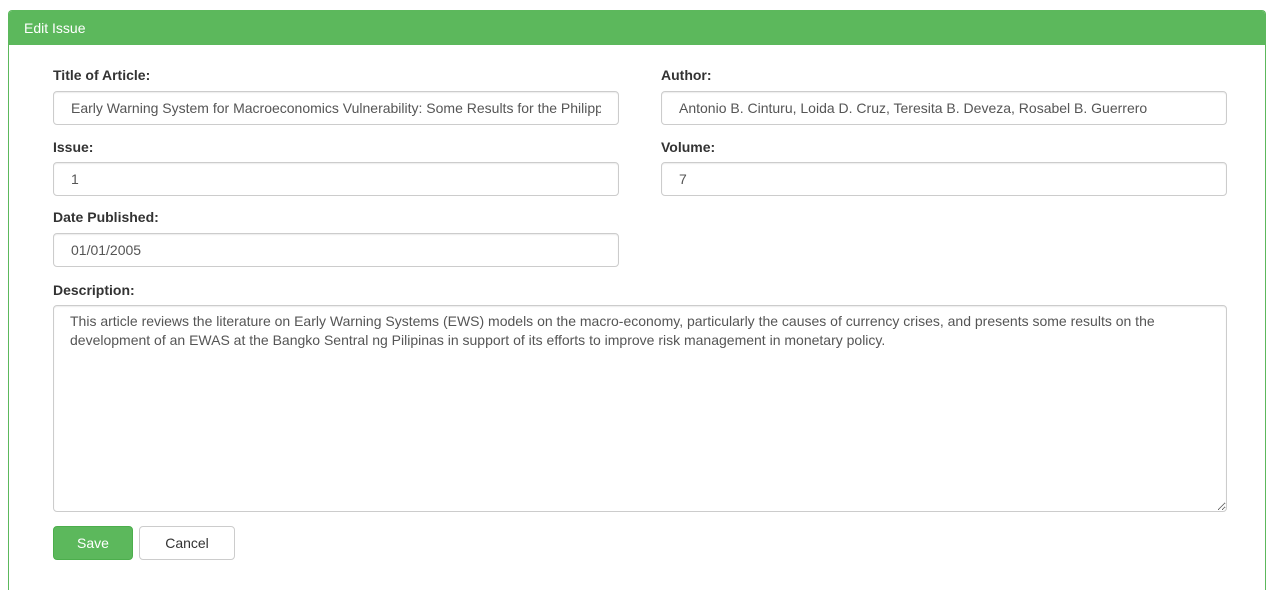  I want to click on title-input, so click(336, 108).